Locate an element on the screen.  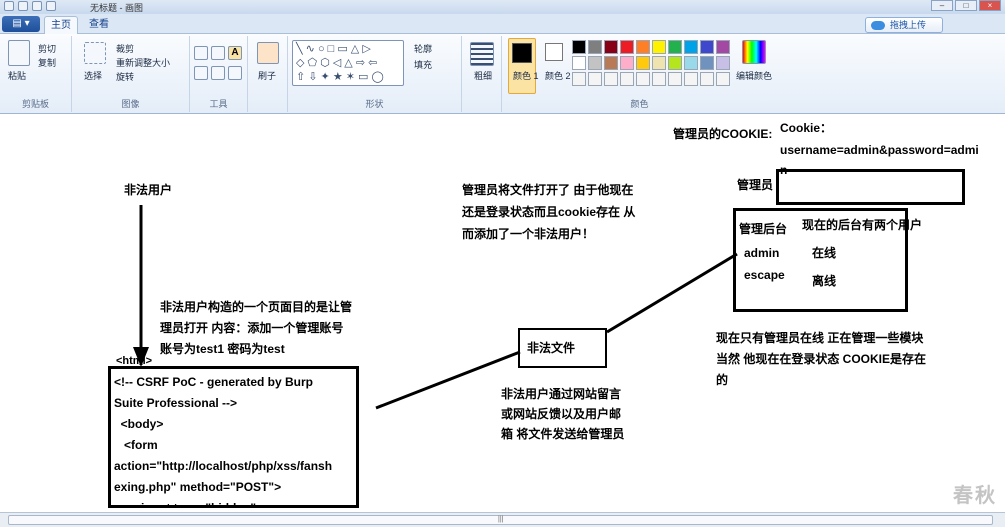
admin-online-line3: 的 is located at coordinates (722, 380).